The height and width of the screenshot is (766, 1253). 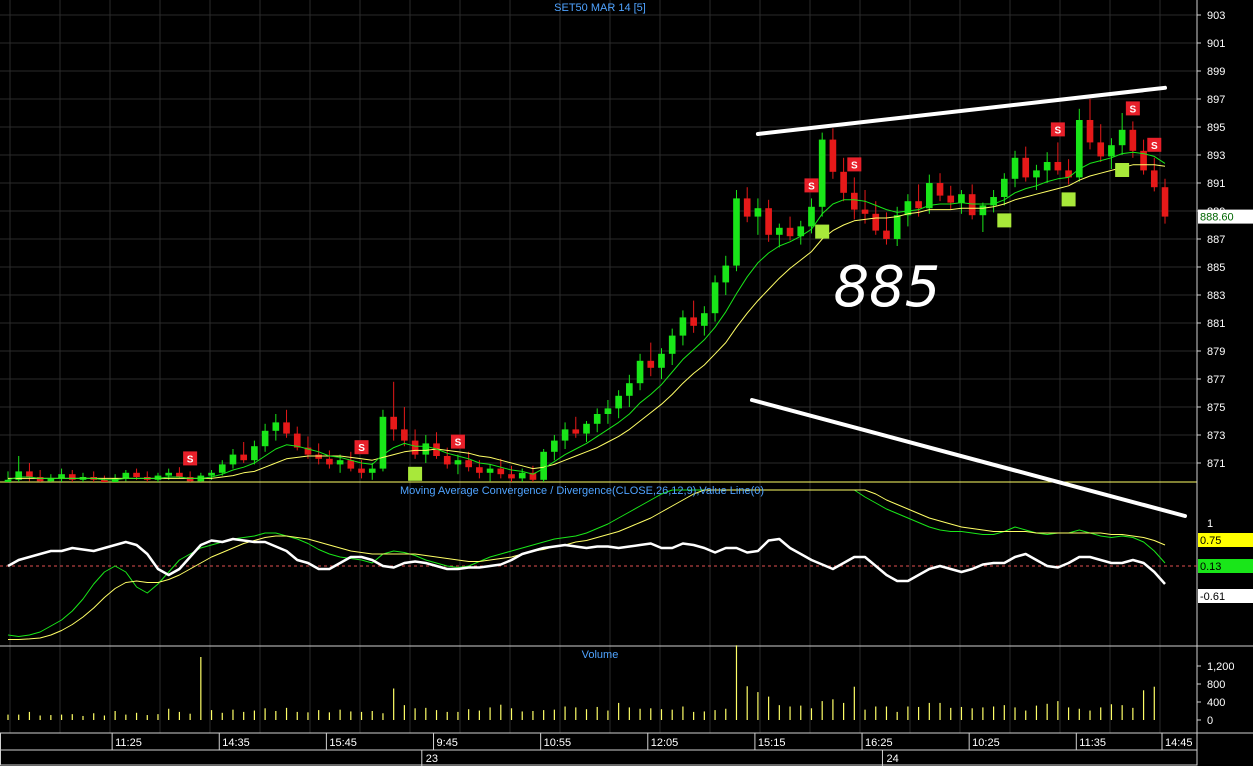 I want to click on sell-signal-letter: S, so click(x=458, y=443).